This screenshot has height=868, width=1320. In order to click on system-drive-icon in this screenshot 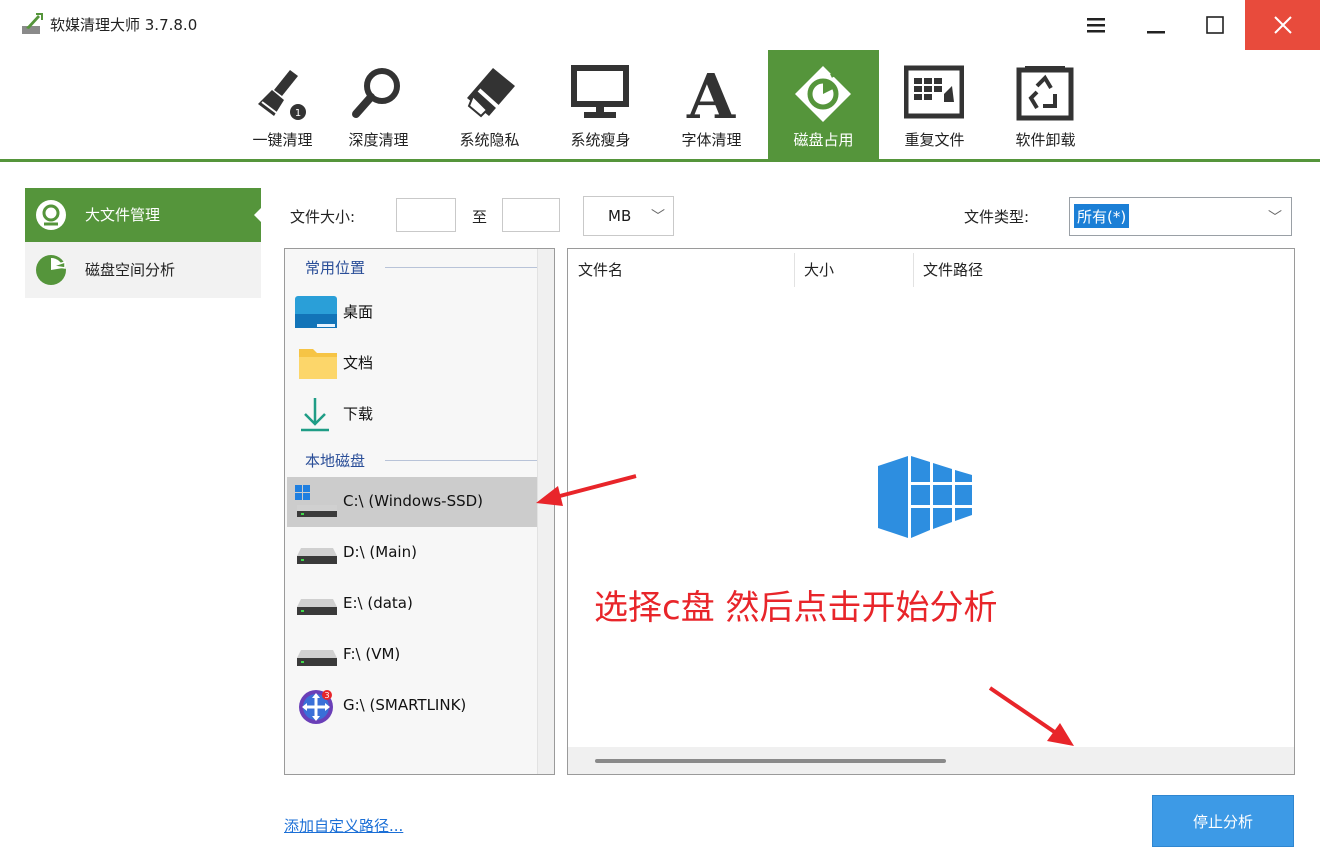, I will do `click(316, 501)`.